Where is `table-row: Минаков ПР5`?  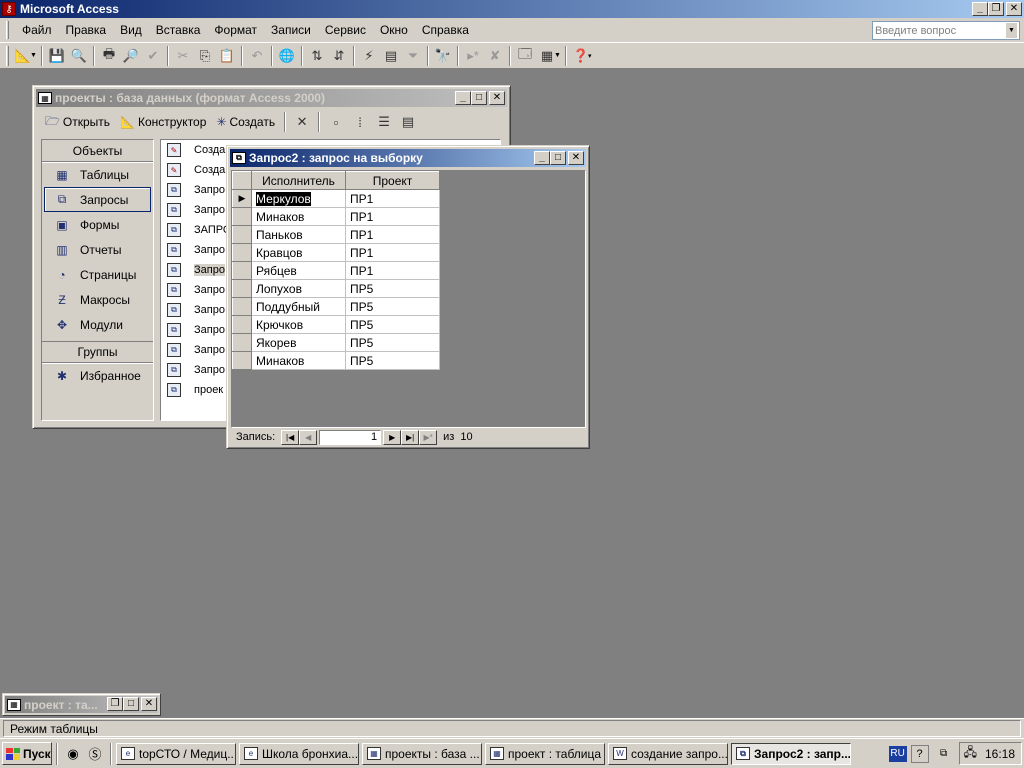 table-row: Минаков ПР5 is located at coordinates (336, 360).